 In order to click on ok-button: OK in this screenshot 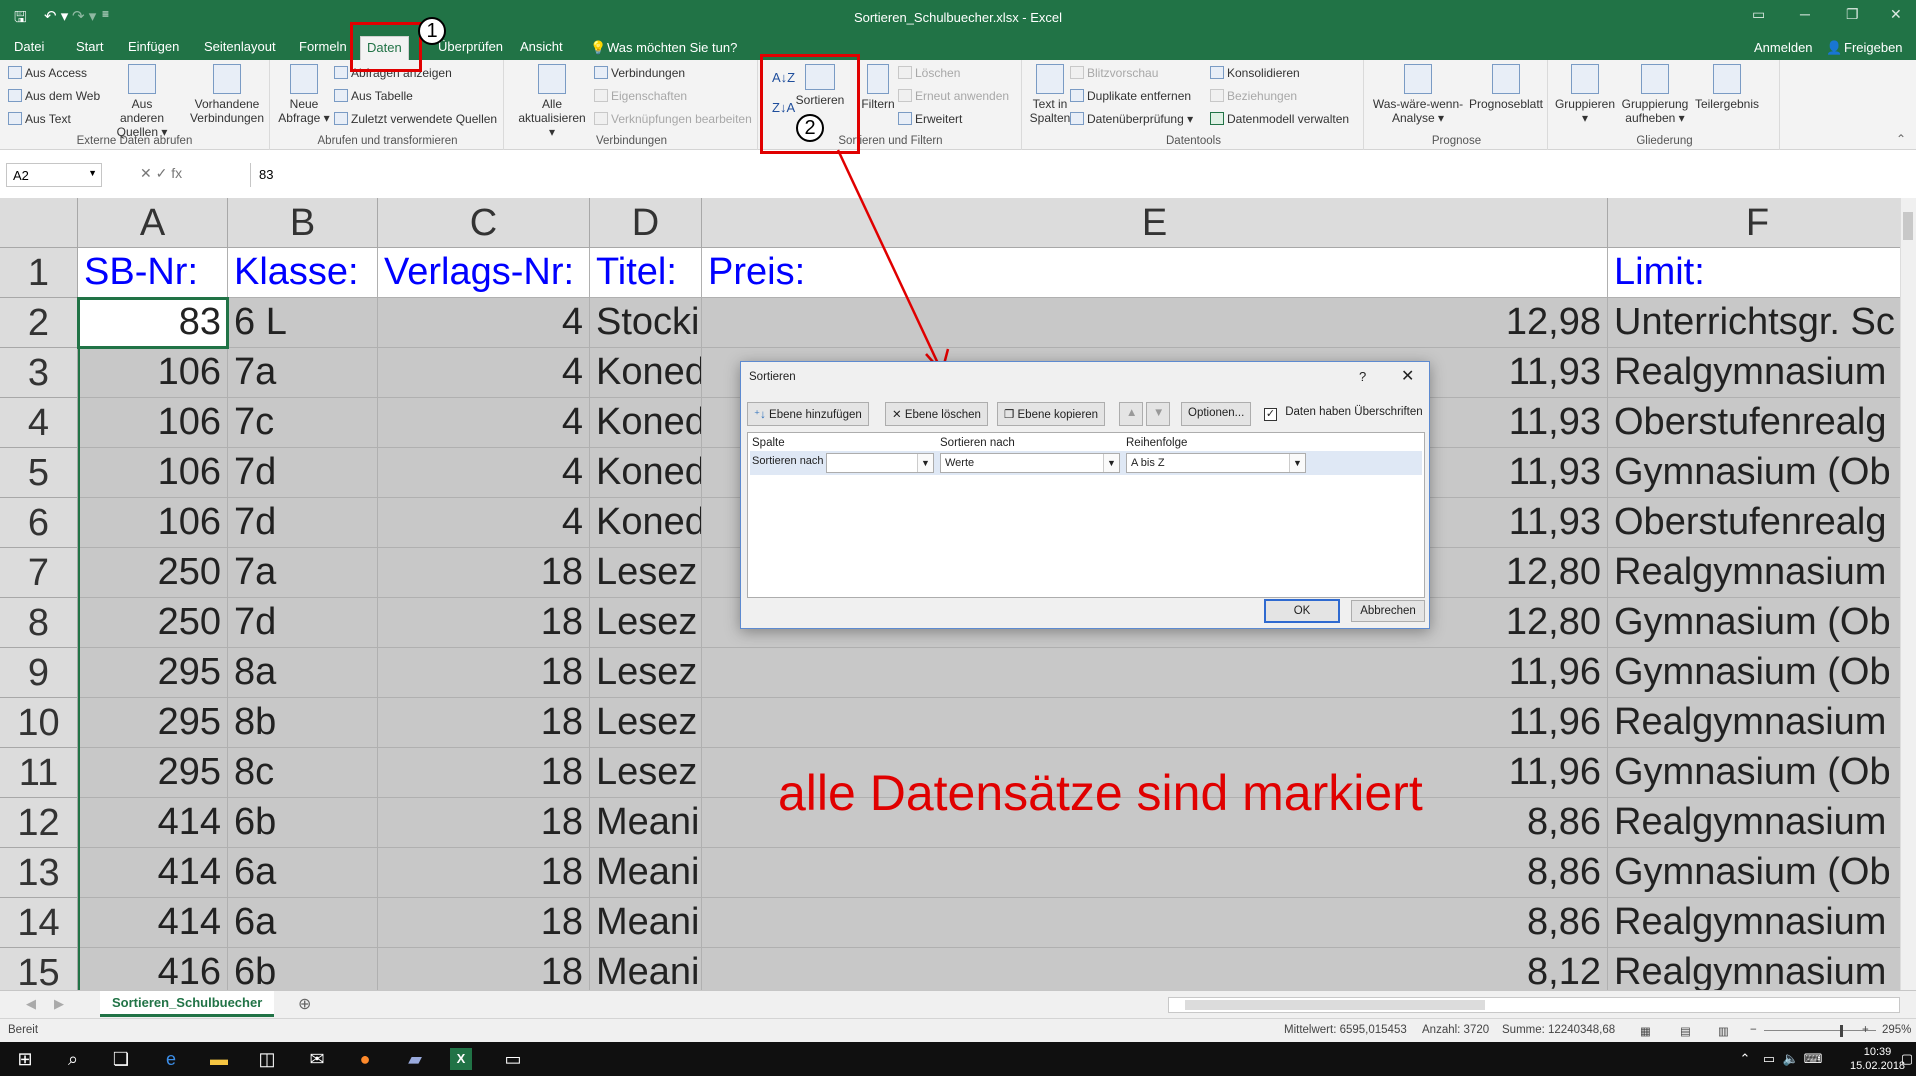, I will do `click(1302, 611)`.